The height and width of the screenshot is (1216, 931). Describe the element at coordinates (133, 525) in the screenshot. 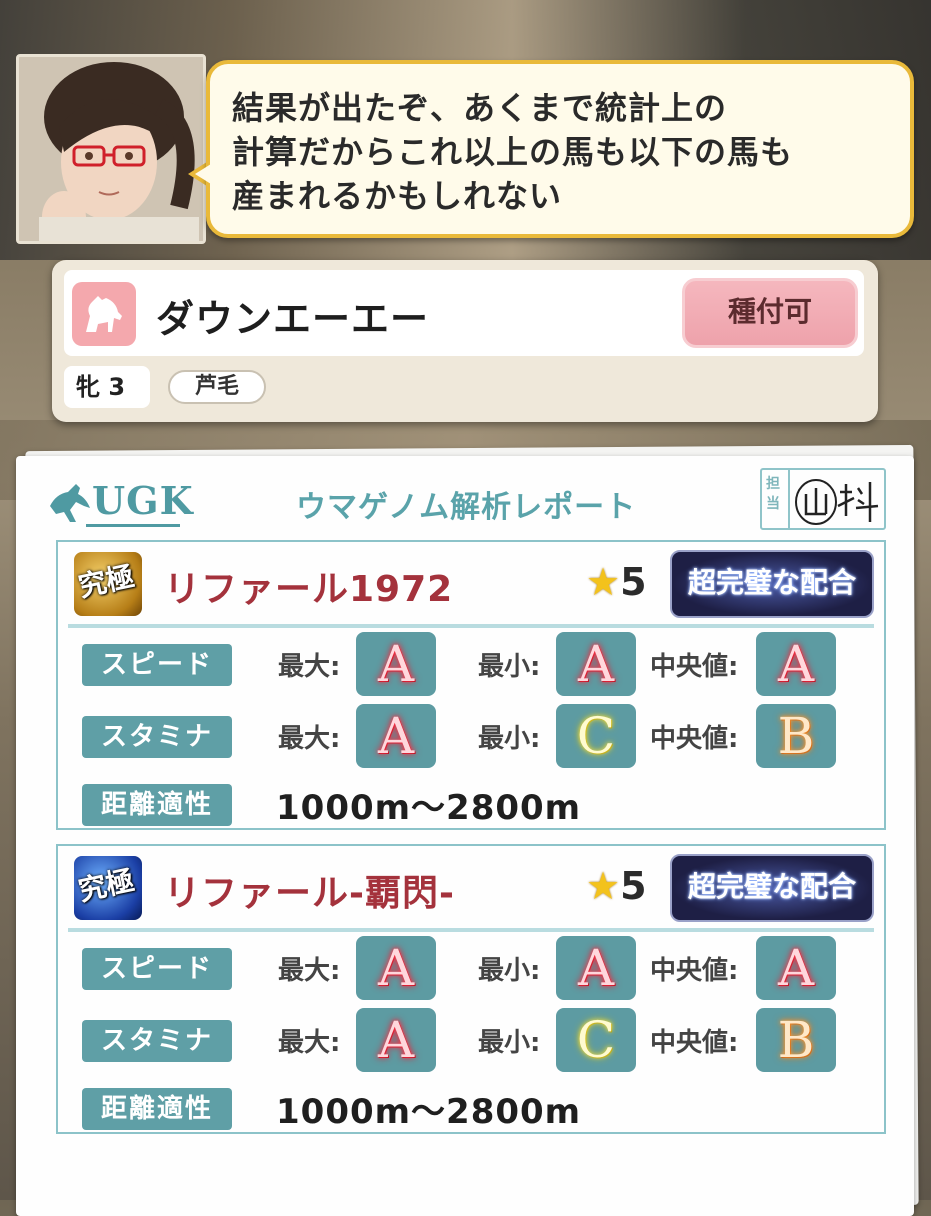

I see `ugk-underline` at that location.